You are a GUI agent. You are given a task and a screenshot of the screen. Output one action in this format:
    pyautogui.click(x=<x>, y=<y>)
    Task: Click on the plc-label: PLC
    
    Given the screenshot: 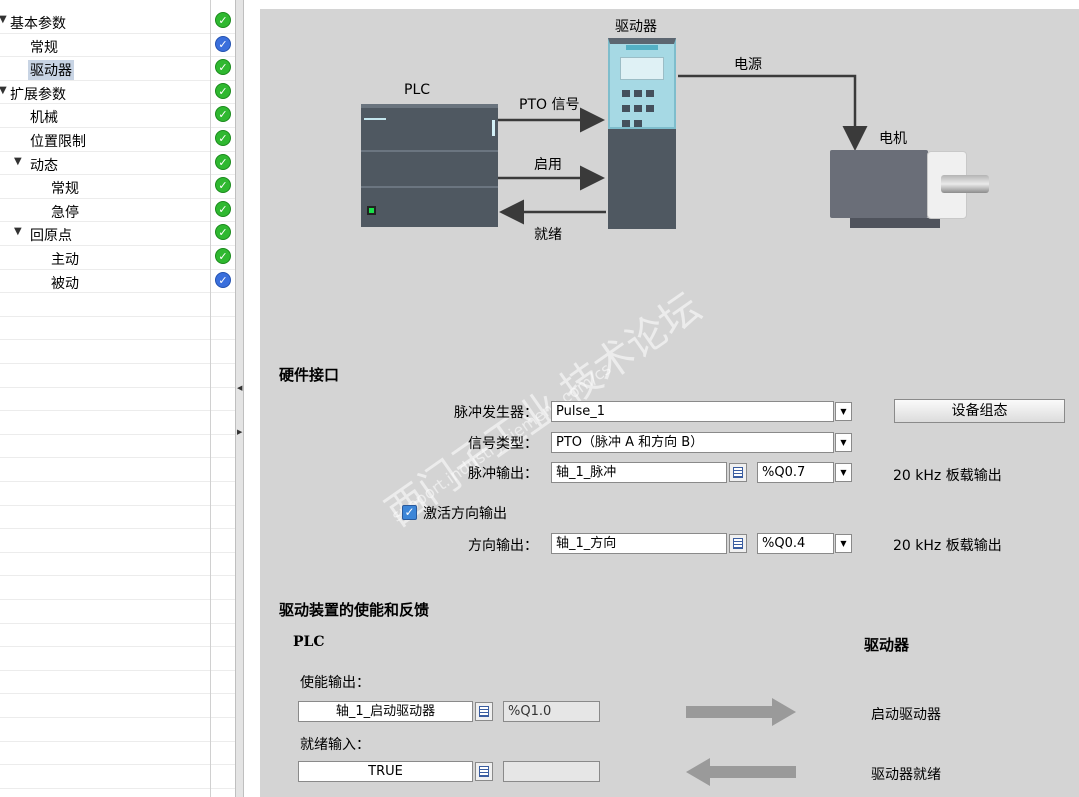 What is the action you would take?
    pyautogui.click(x=417, y=90)
    